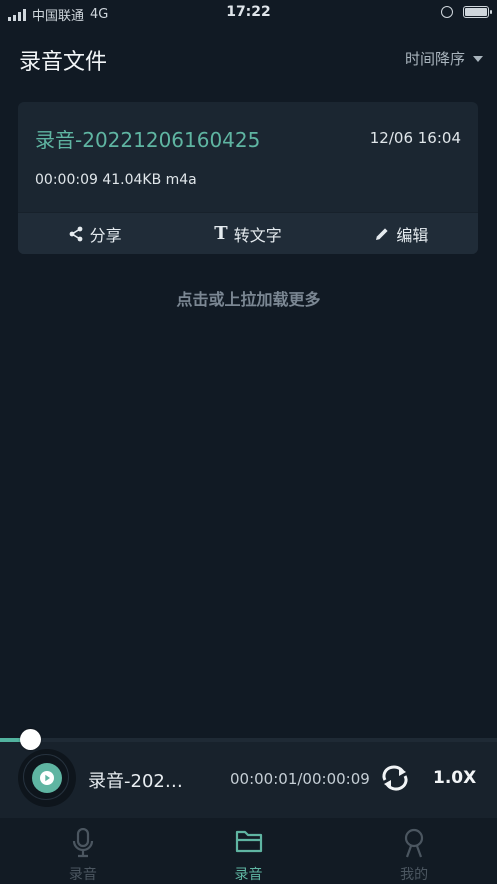  Describe the element at coordinates (477, 12) in the screenshot. I see `battery-icon` at that location.